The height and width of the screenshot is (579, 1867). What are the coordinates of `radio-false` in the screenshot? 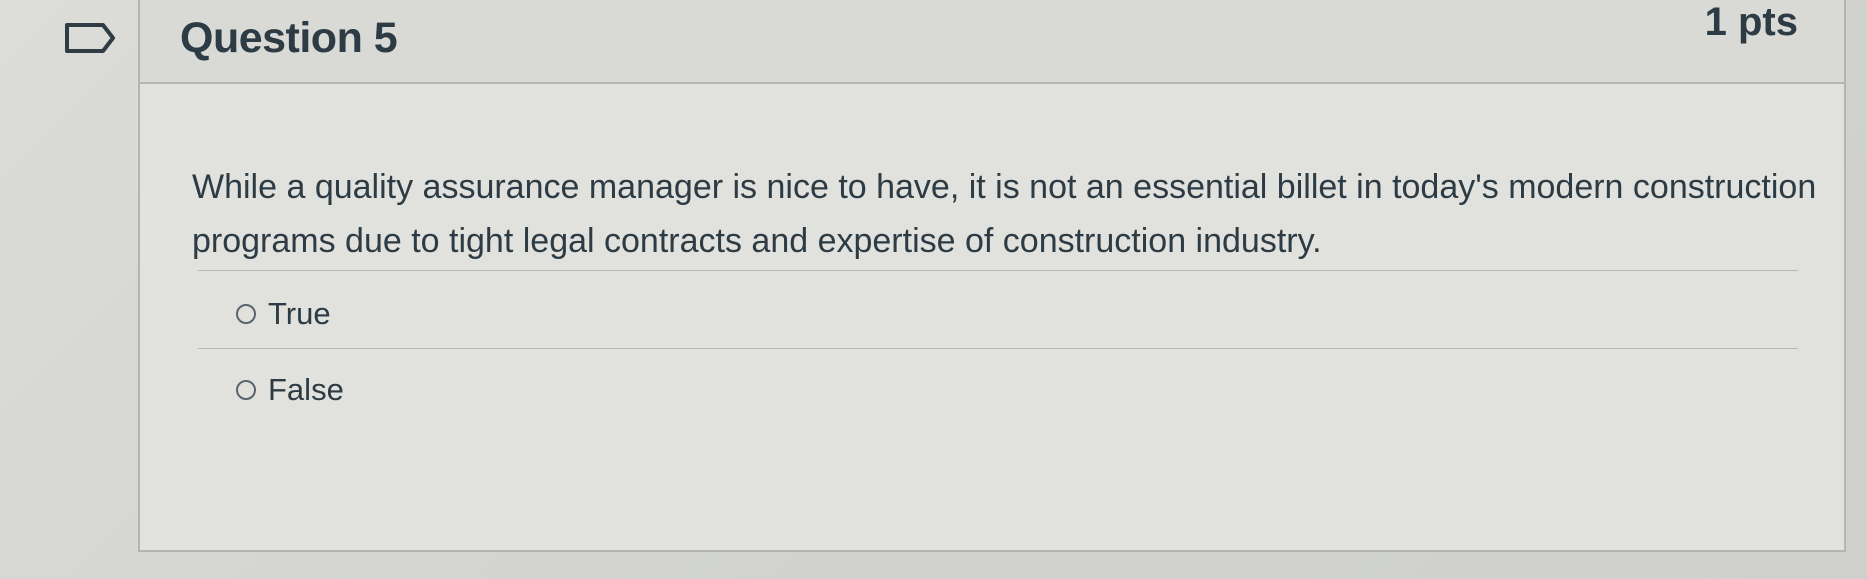 It's located at (246, 390).